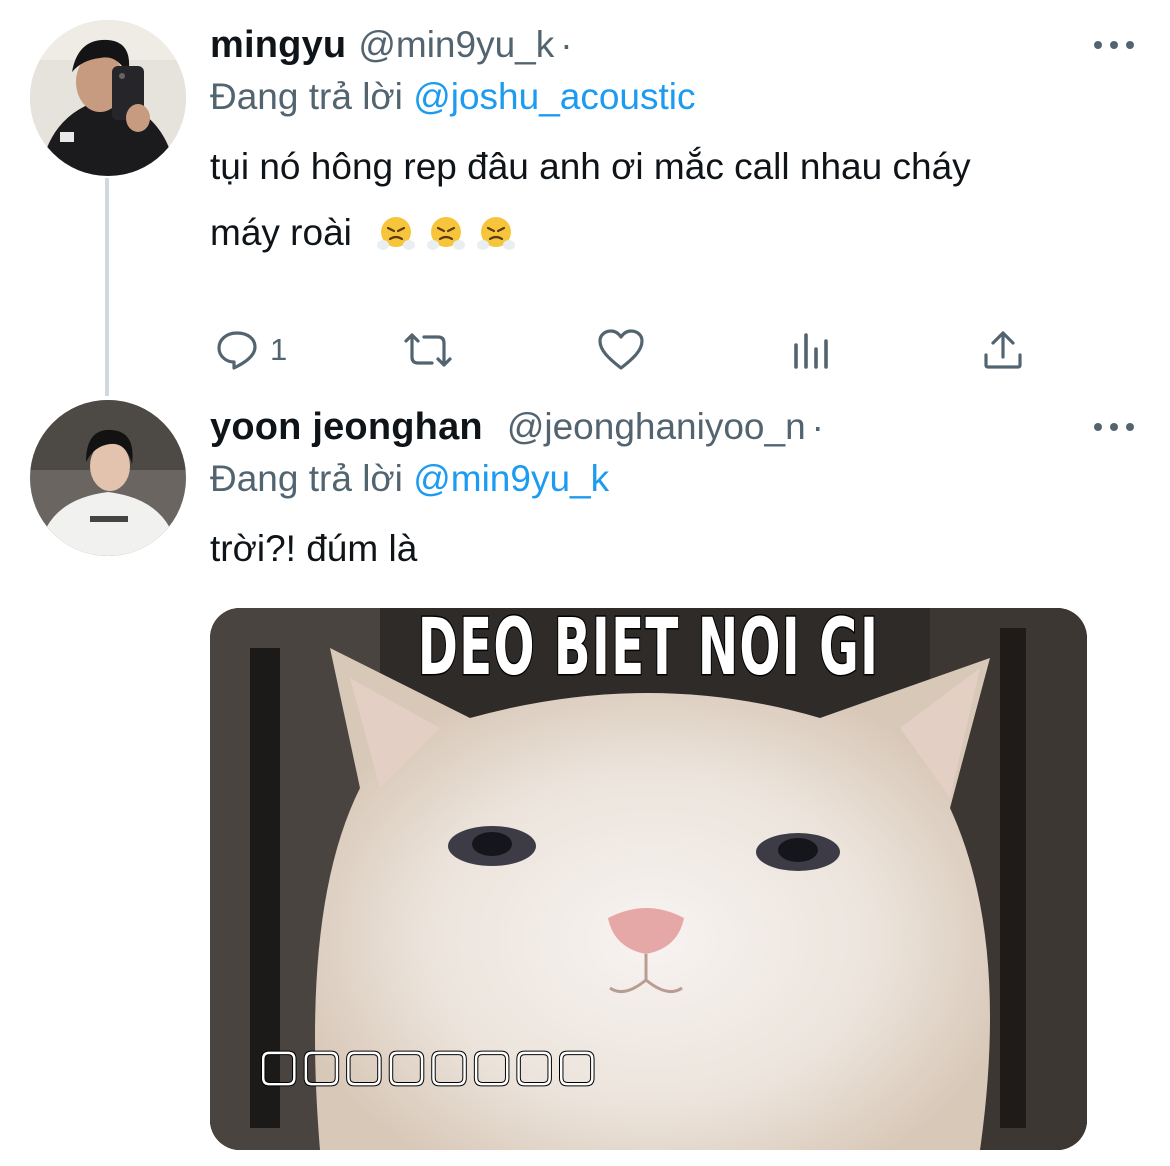 The height and width of the screenshot is (1166, 1170). I want to click on analytics-button, so click(812, 350).